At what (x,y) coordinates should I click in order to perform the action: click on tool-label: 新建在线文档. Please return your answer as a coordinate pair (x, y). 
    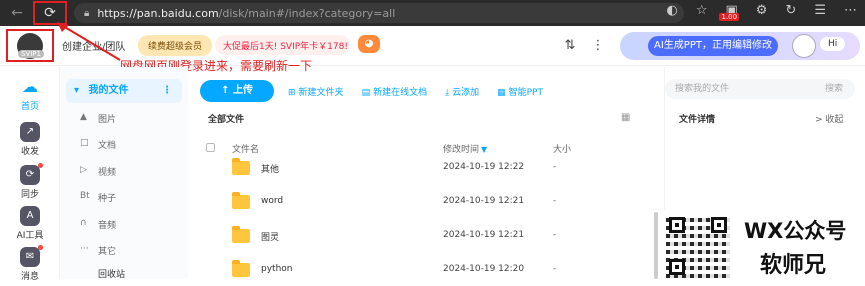
    Looking at the image, I should click on (400, 92).